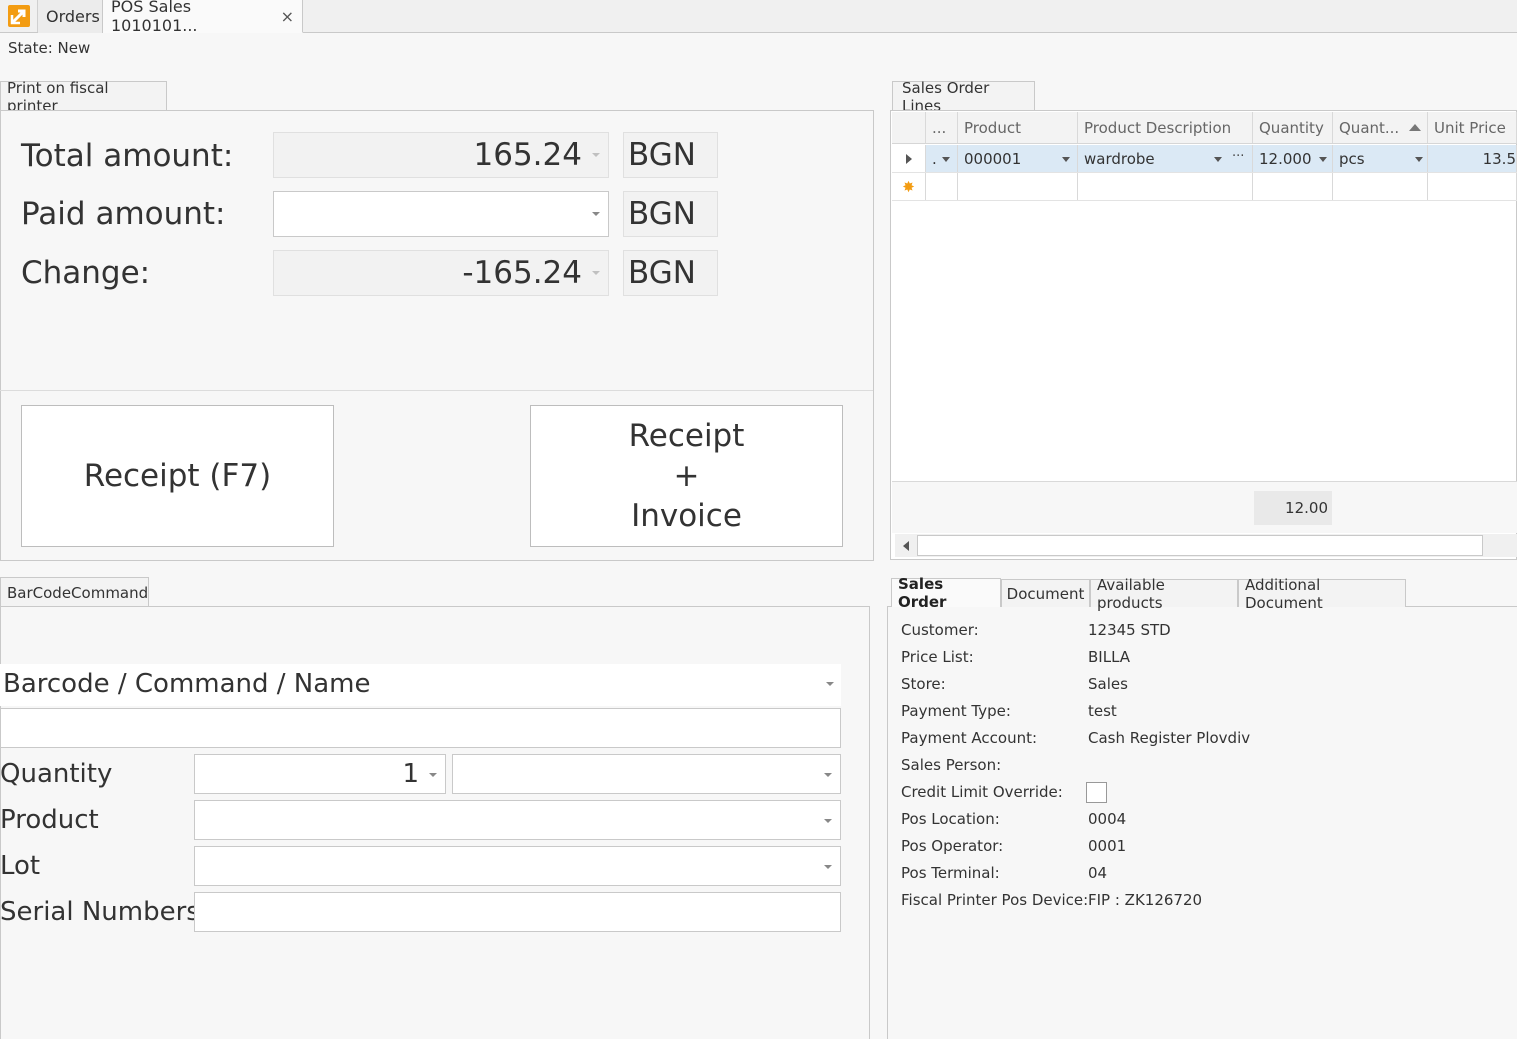  What do you see at coordinates (78, 592) in the screenshot?
I see `tab-barcode-command-label: BarCodeCommand` at bounding box center [78, 592].